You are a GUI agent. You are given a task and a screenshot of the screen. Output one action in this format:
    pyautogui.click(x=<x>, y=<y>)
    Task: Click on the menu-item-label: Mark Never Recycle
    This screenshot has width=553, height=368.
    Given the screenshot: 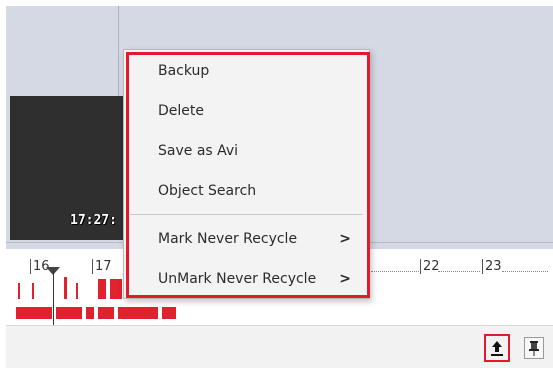 What is the action you would take?
    pyautogui.click(x=228, y=239)
    